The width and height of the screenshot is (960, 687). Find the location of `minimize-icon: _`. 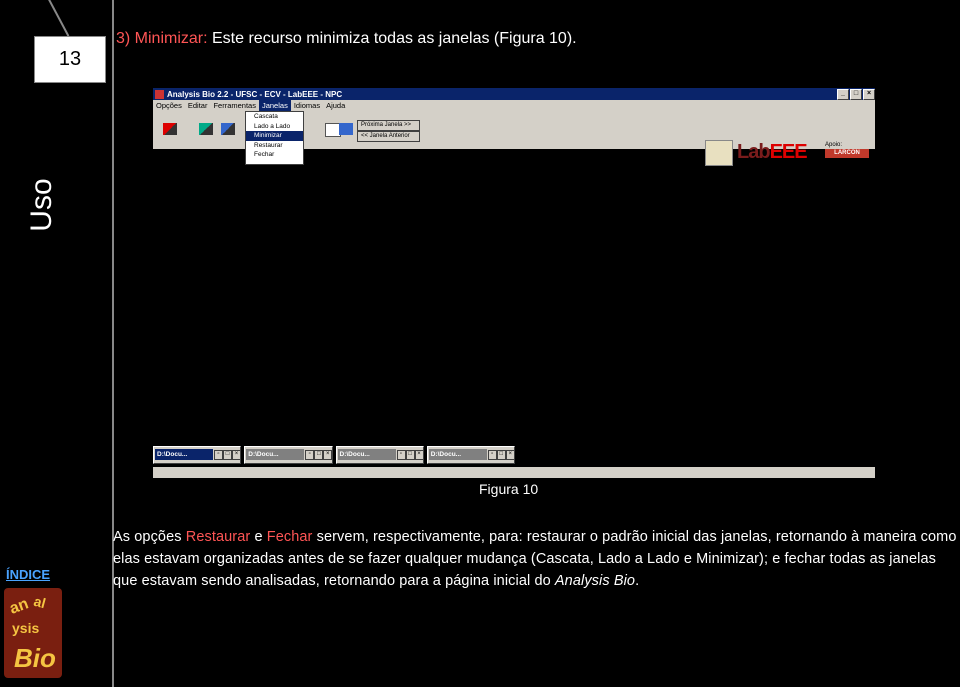

minimize-icon: _ is located at coordinates (843, 94).